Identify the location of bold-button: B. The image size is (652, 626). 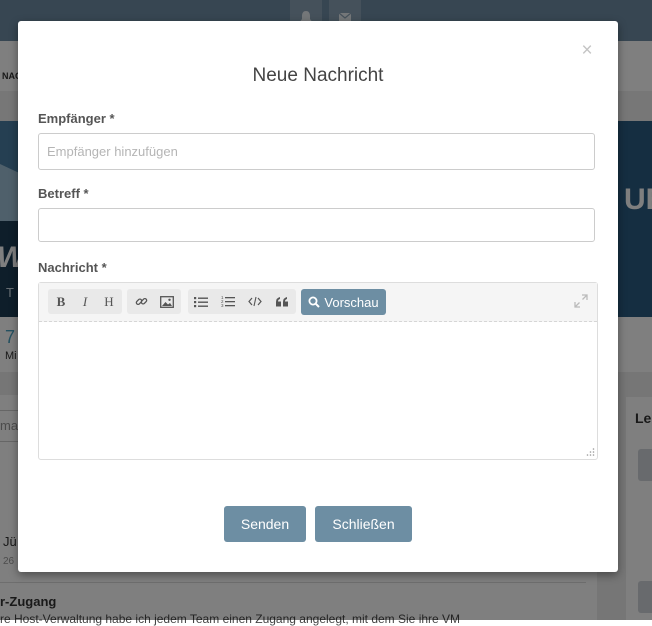
(61, 301).